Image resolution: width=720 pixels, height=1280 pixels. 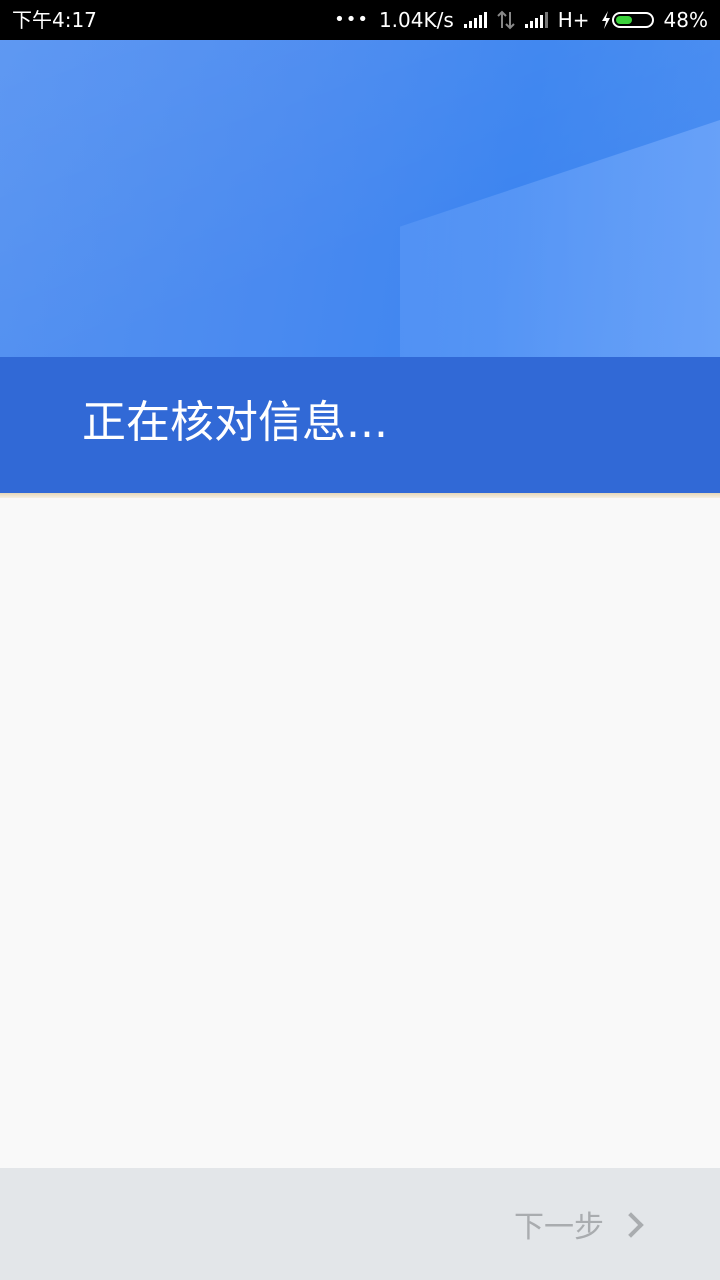 I want to click on chevron-right-icon, so click(x=631, y=1225).